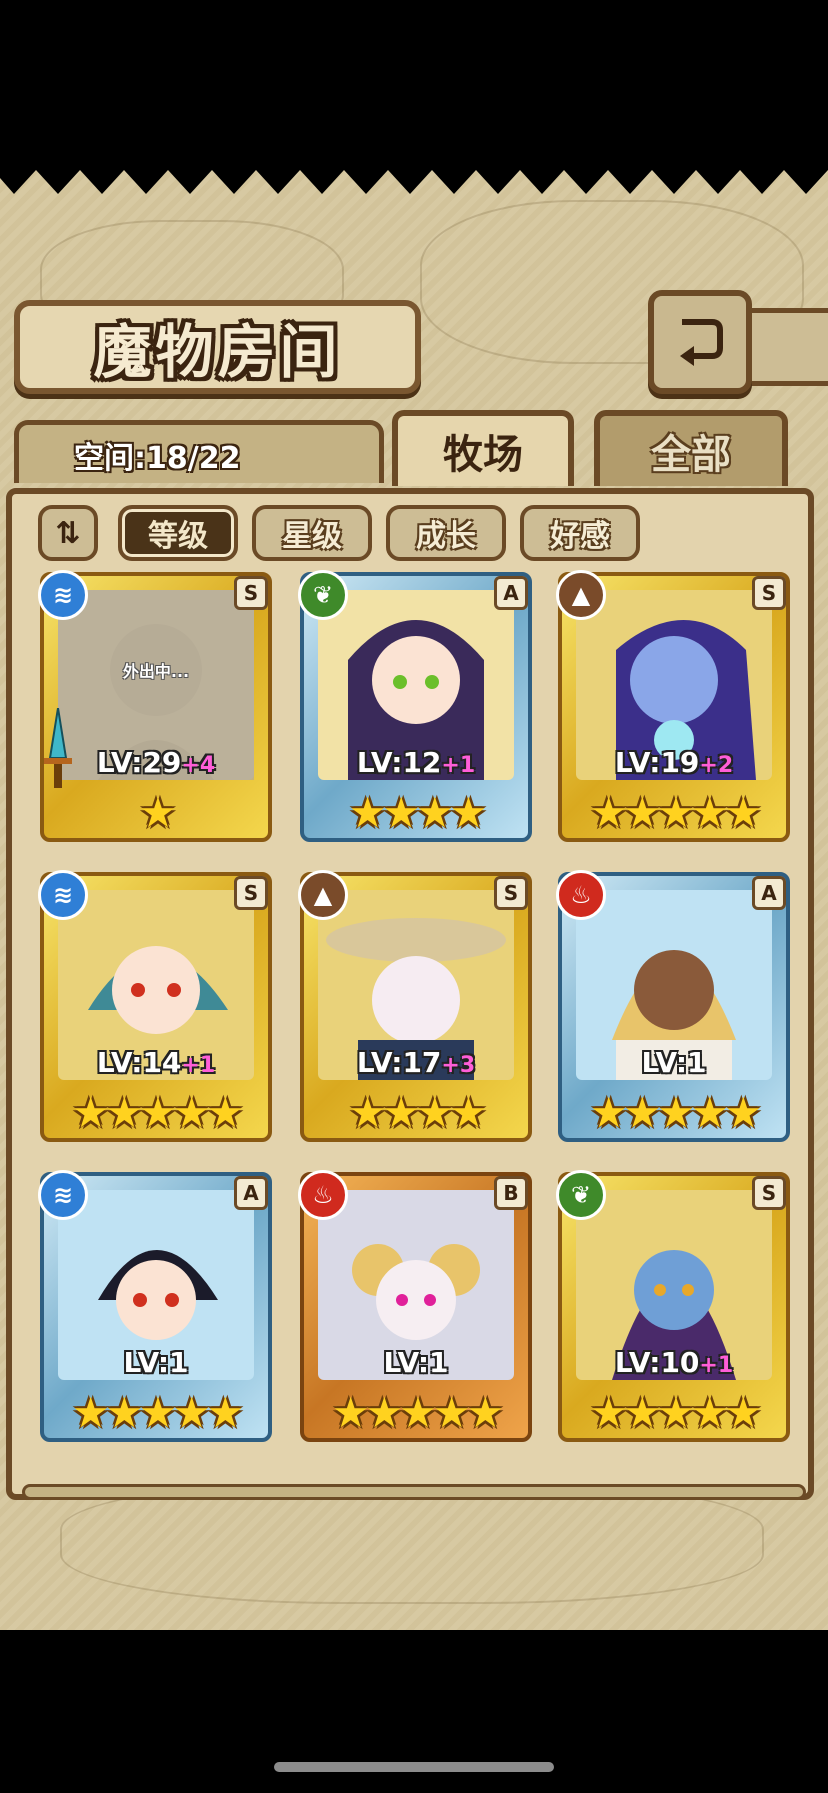 The height and width of the screenshot is (1793, 828). Describe the element at coordinates (156, 1307) in the screenshot. I see `monster-card: ≋ A LV:1 ★★★★★` at that location.